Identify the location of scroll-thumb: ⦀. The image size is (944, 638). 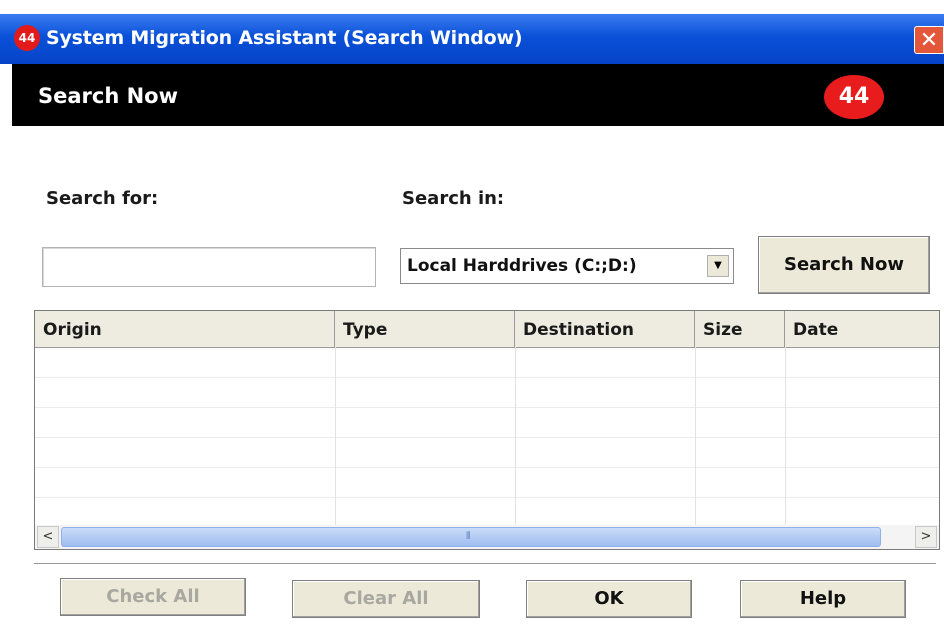
(471, 537).